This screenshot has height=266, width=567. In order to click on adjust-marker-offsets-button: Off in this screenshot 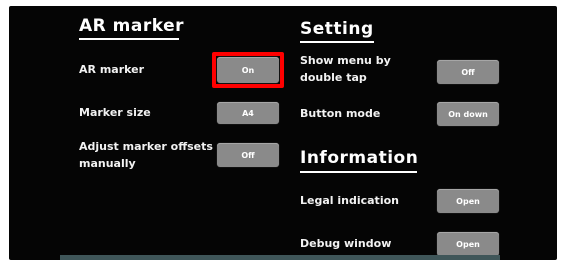, I will do `click(248, 155)`.